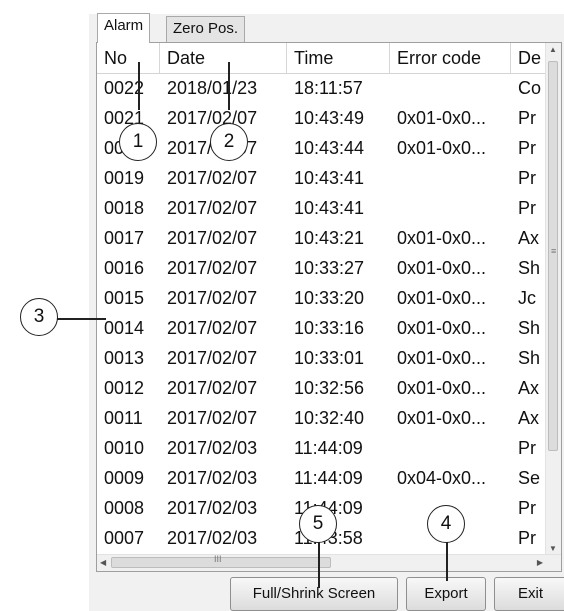 The width and height of the screenshot is (564, 611). Describe the element at coordinates (527, 298) in the screenshot. I see `cell-description: Jc` at that location.